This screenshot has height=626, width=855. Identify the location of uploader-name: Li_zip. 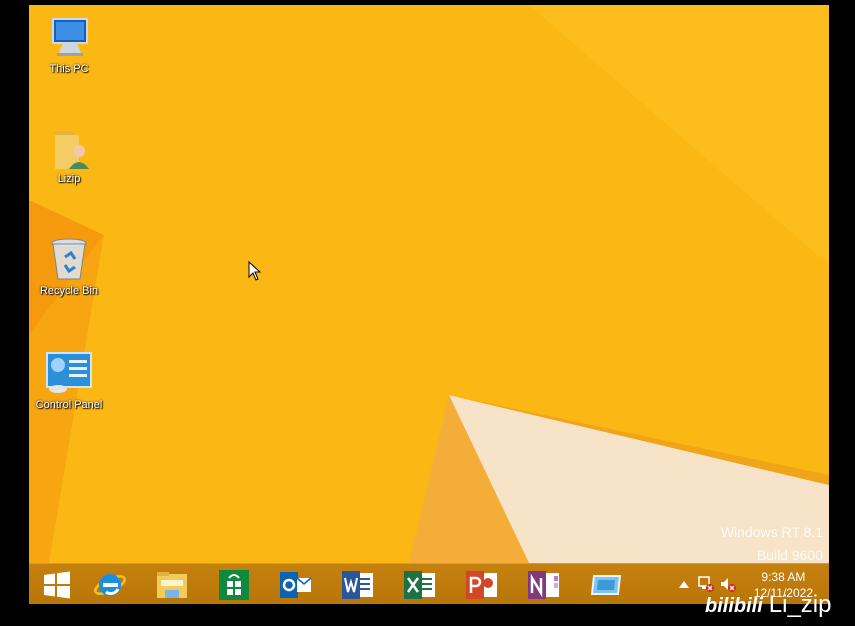
(800, 604).